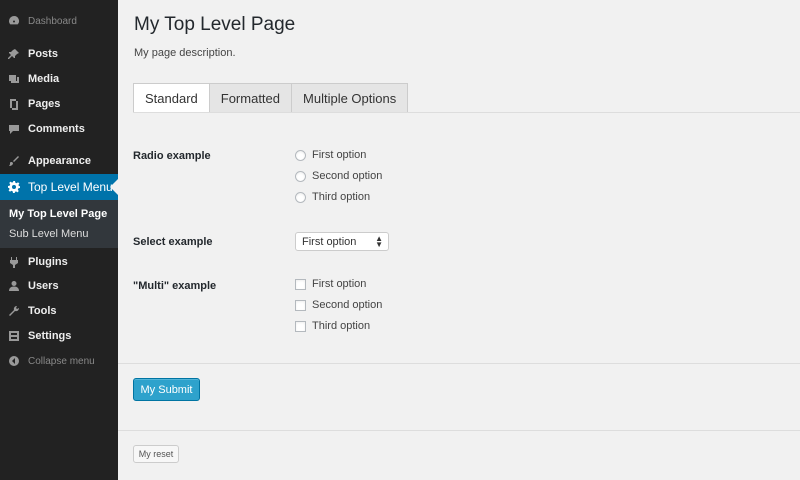  What do you see at coordinates (52, 21) in the screenshot?
I see `menu-label: Dashboard` at bounding box center [52, 21].